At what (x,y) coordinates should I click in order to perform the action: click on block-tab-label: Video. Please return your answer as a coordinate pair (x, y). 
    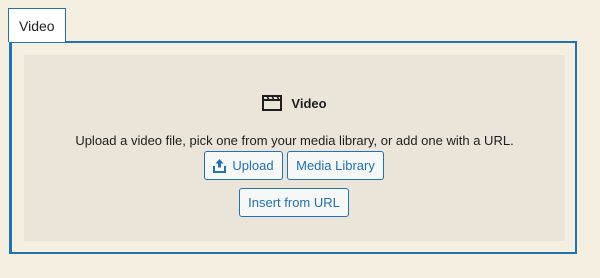
    Looking at the image, I should click on (37, 25).